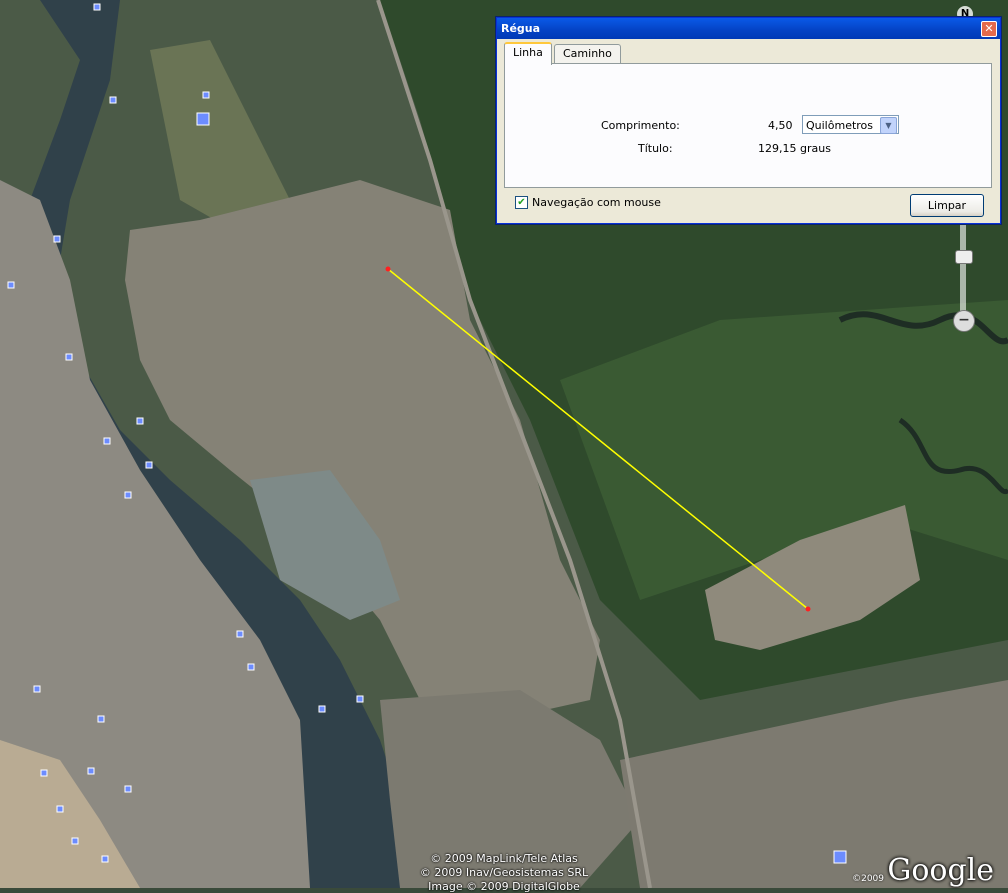 The image size is (1008, 893). I want to click on zoom-slider-handle, so click(964, 257).